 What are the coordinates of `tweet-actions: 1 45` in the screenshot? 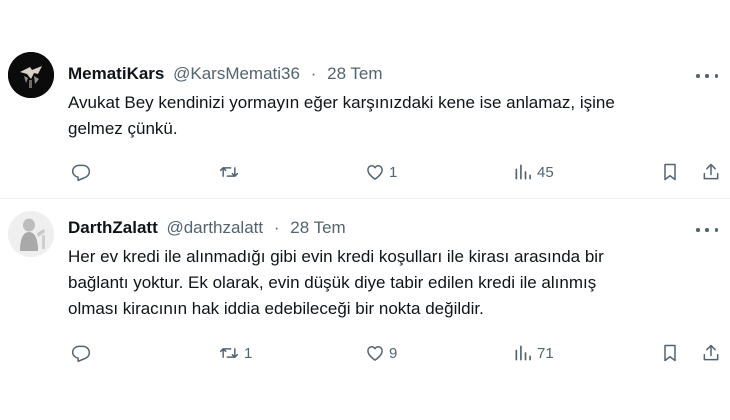 It's located at (365, 172).